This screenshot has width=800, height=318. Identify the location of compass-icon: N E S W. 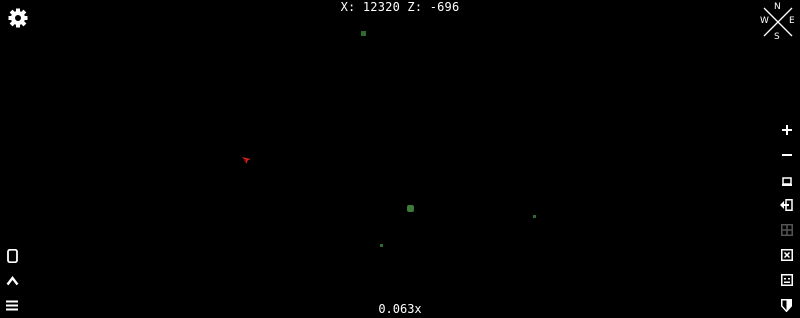
(778, 22).